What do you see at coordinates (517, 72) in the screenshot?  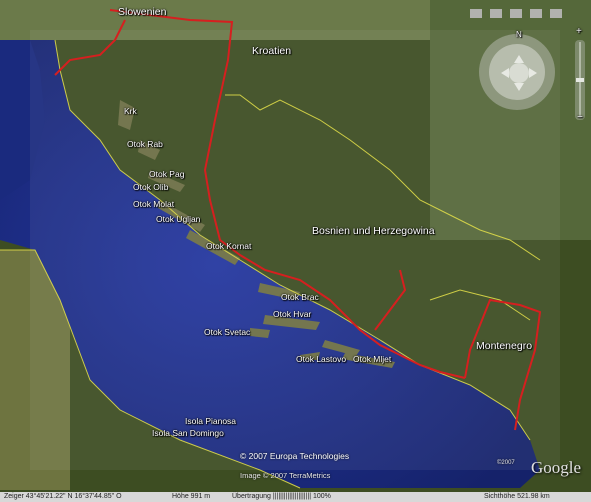 I see `navigation-control` at bounding box center [517, 72].